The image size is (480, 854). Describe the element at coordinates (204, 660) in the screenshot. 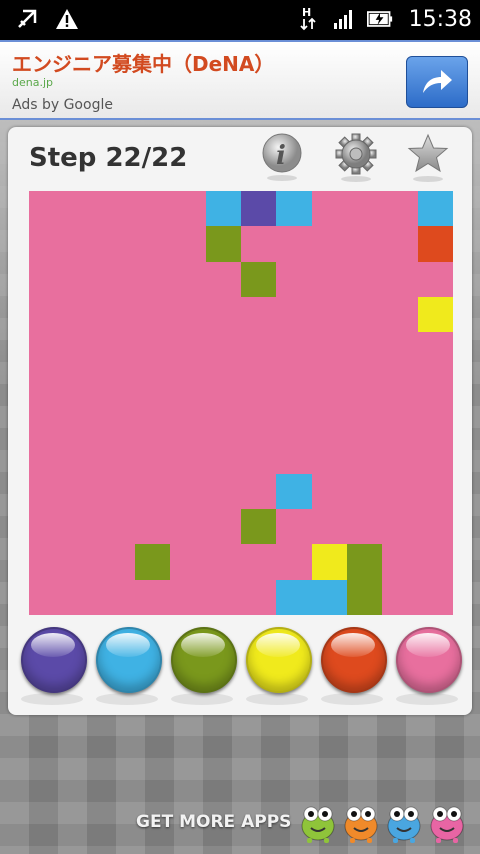

I see `color-button-green` at that location.